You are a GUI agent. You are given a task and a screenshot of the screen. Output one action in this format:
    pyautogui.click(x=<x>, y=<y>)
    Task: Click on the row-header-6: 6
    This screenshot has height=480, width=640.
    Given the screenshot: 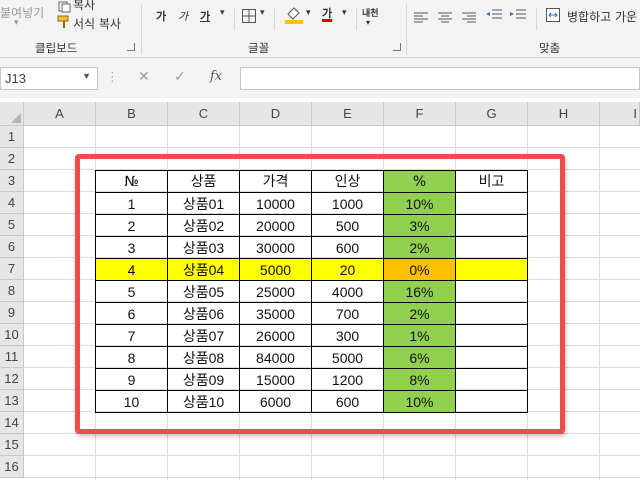 What is the action you would take?
    pyautogui.click(x=12, y=247)
    